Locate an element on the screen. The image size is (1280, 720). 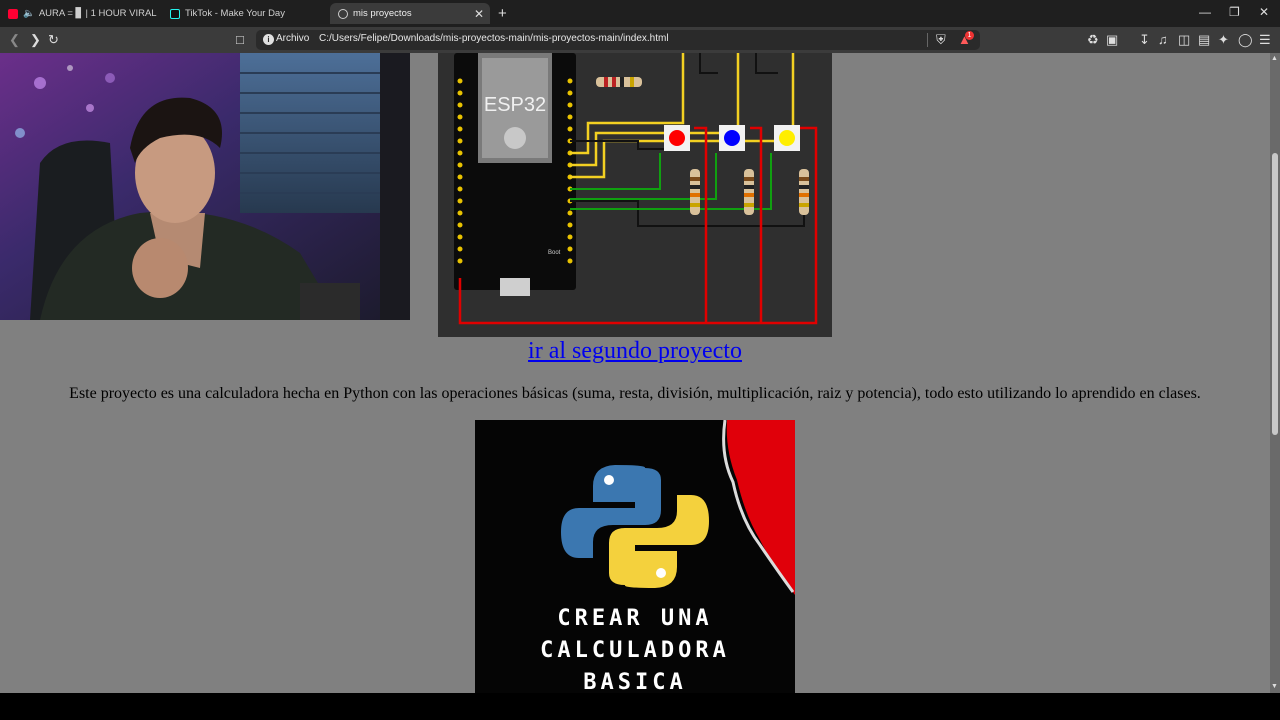
webcam-overlay is located at coordinates (205, 186).